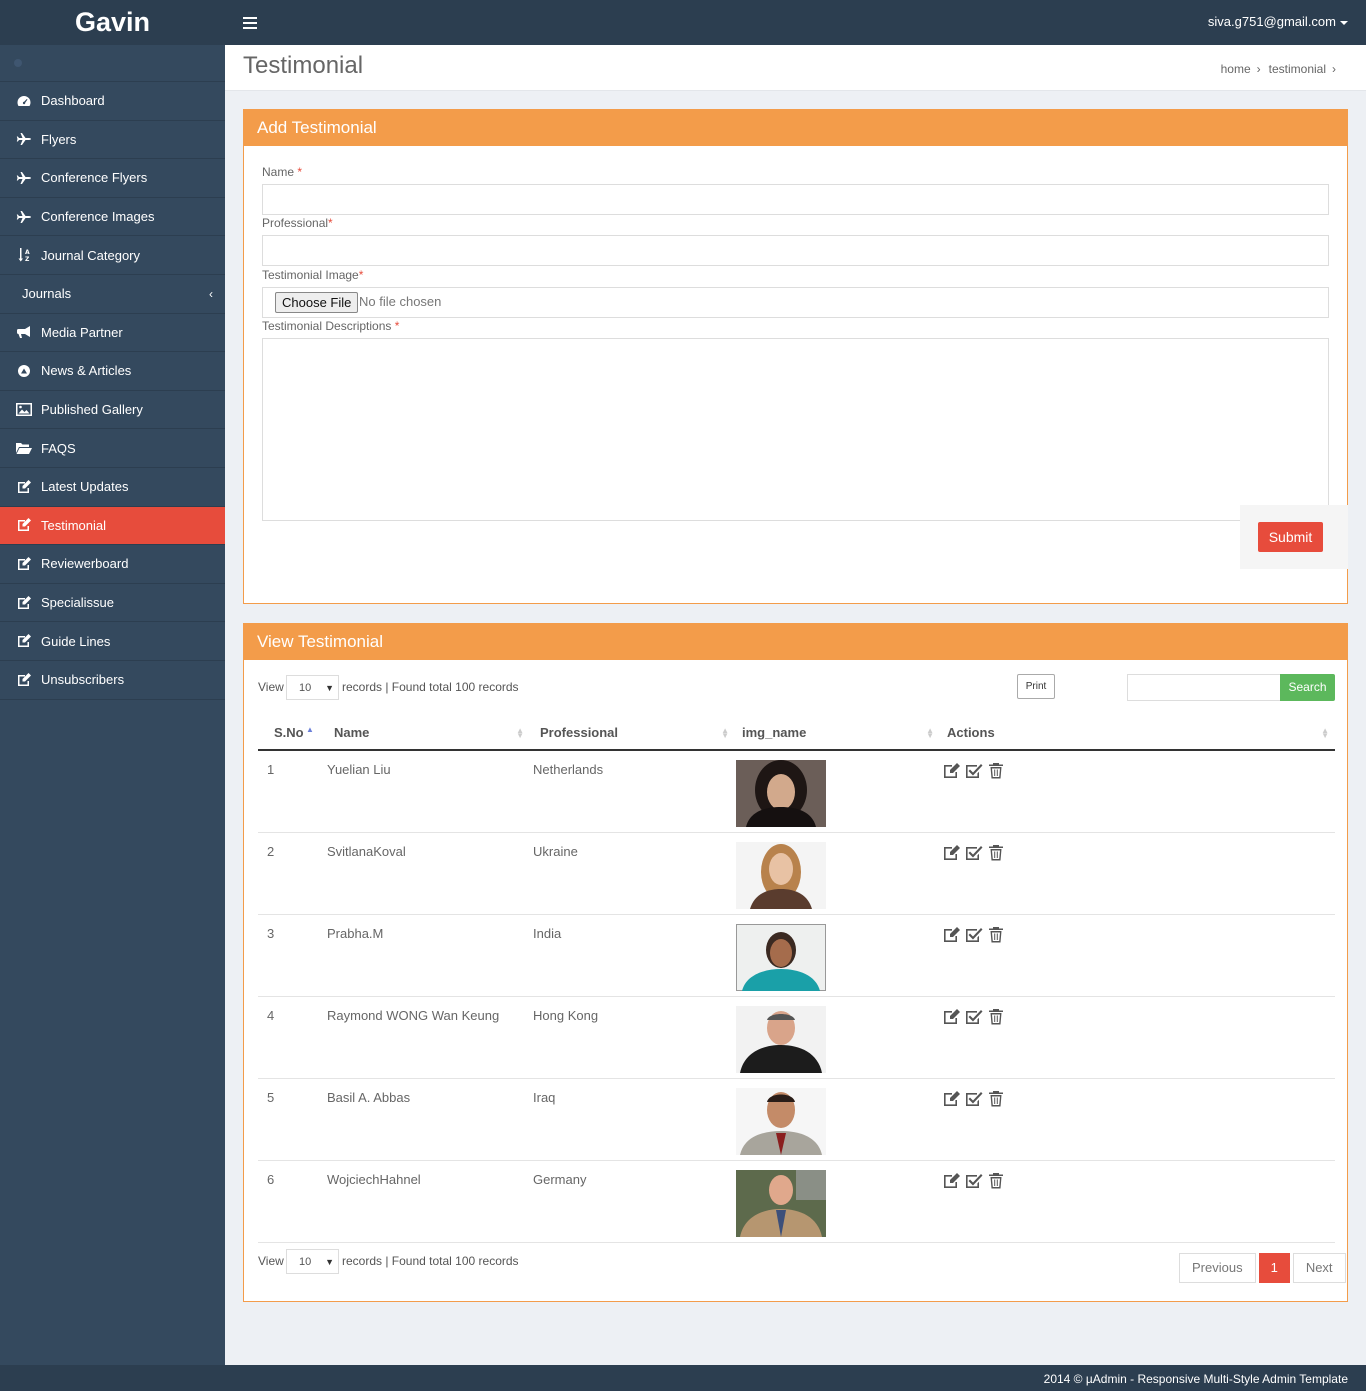 The height and width of the screenshot is (1391, 1366). Describe the element at coordinates (112, 487) in the screenshot. I see `sidebar-item-latest-updates: Latest Updates` at that location.